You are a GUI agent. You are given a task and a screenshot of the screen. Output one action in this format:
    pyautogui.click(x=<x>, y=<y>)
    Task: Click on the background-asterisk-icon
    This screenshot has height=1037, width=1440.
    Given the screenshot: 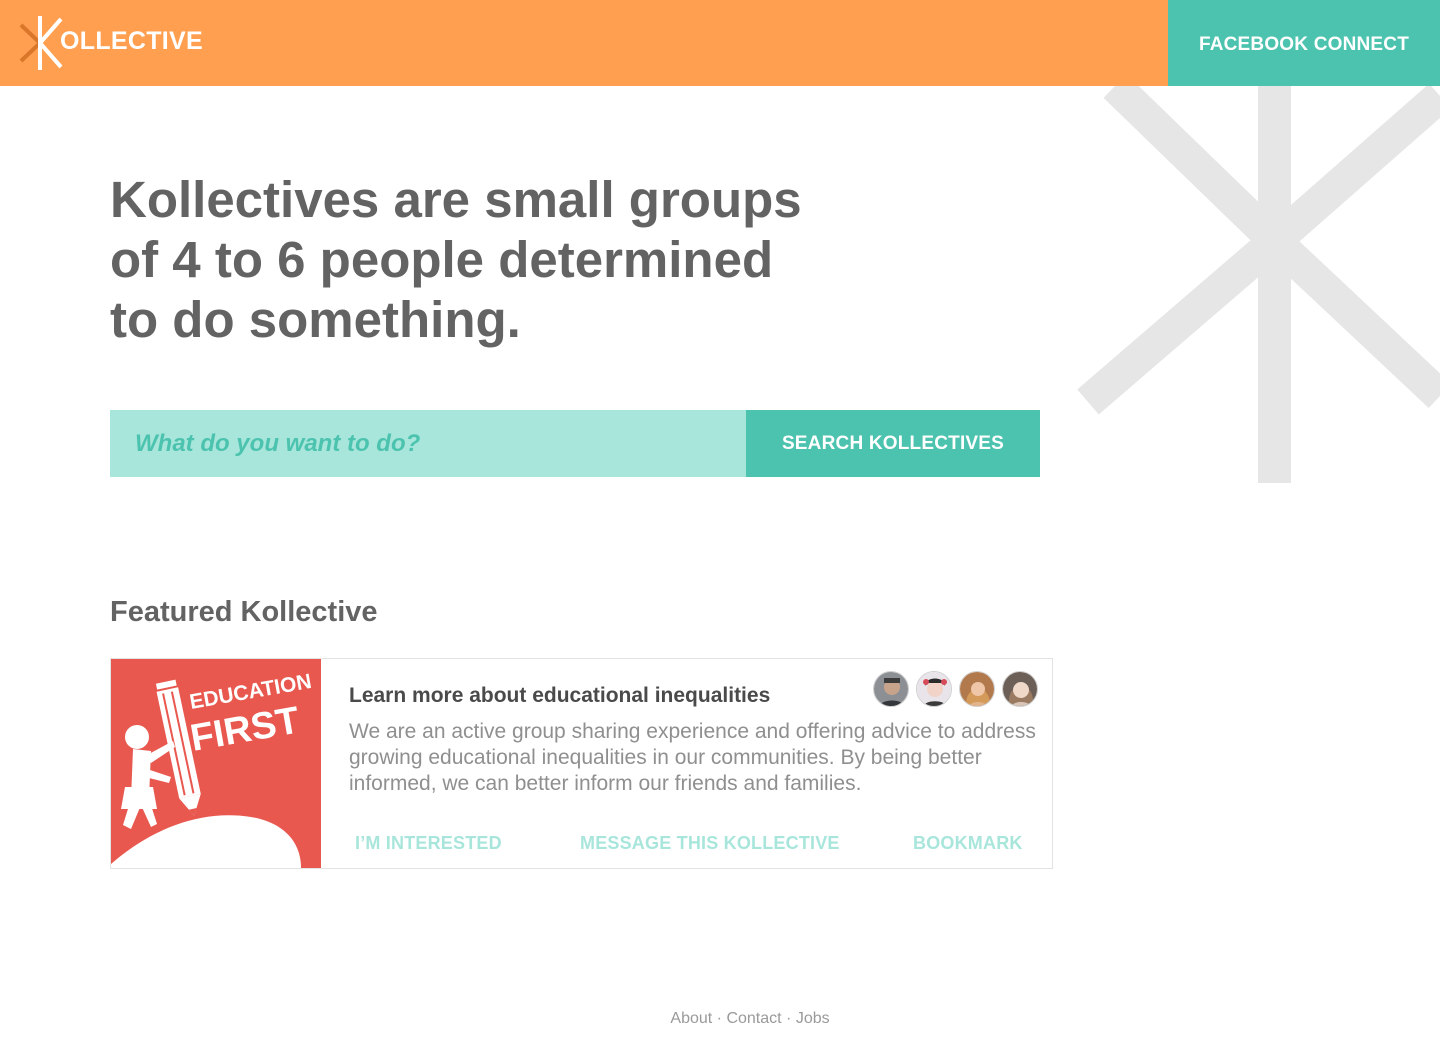 What is the action you would take?
    pyautogui.click(x=1258, y=284)
    